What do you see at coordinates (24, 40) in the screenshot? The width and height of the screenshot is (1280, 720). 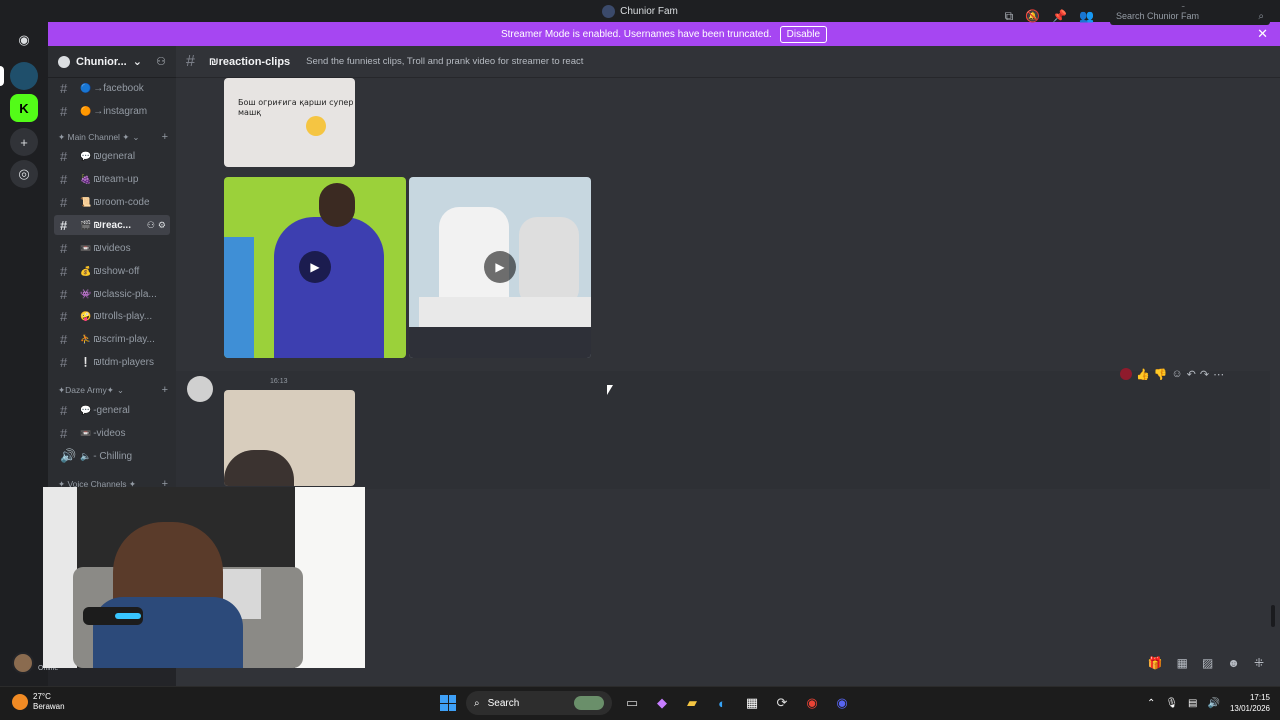 I see `discord-home-icon: ◉` at bounding box center [24, 40].